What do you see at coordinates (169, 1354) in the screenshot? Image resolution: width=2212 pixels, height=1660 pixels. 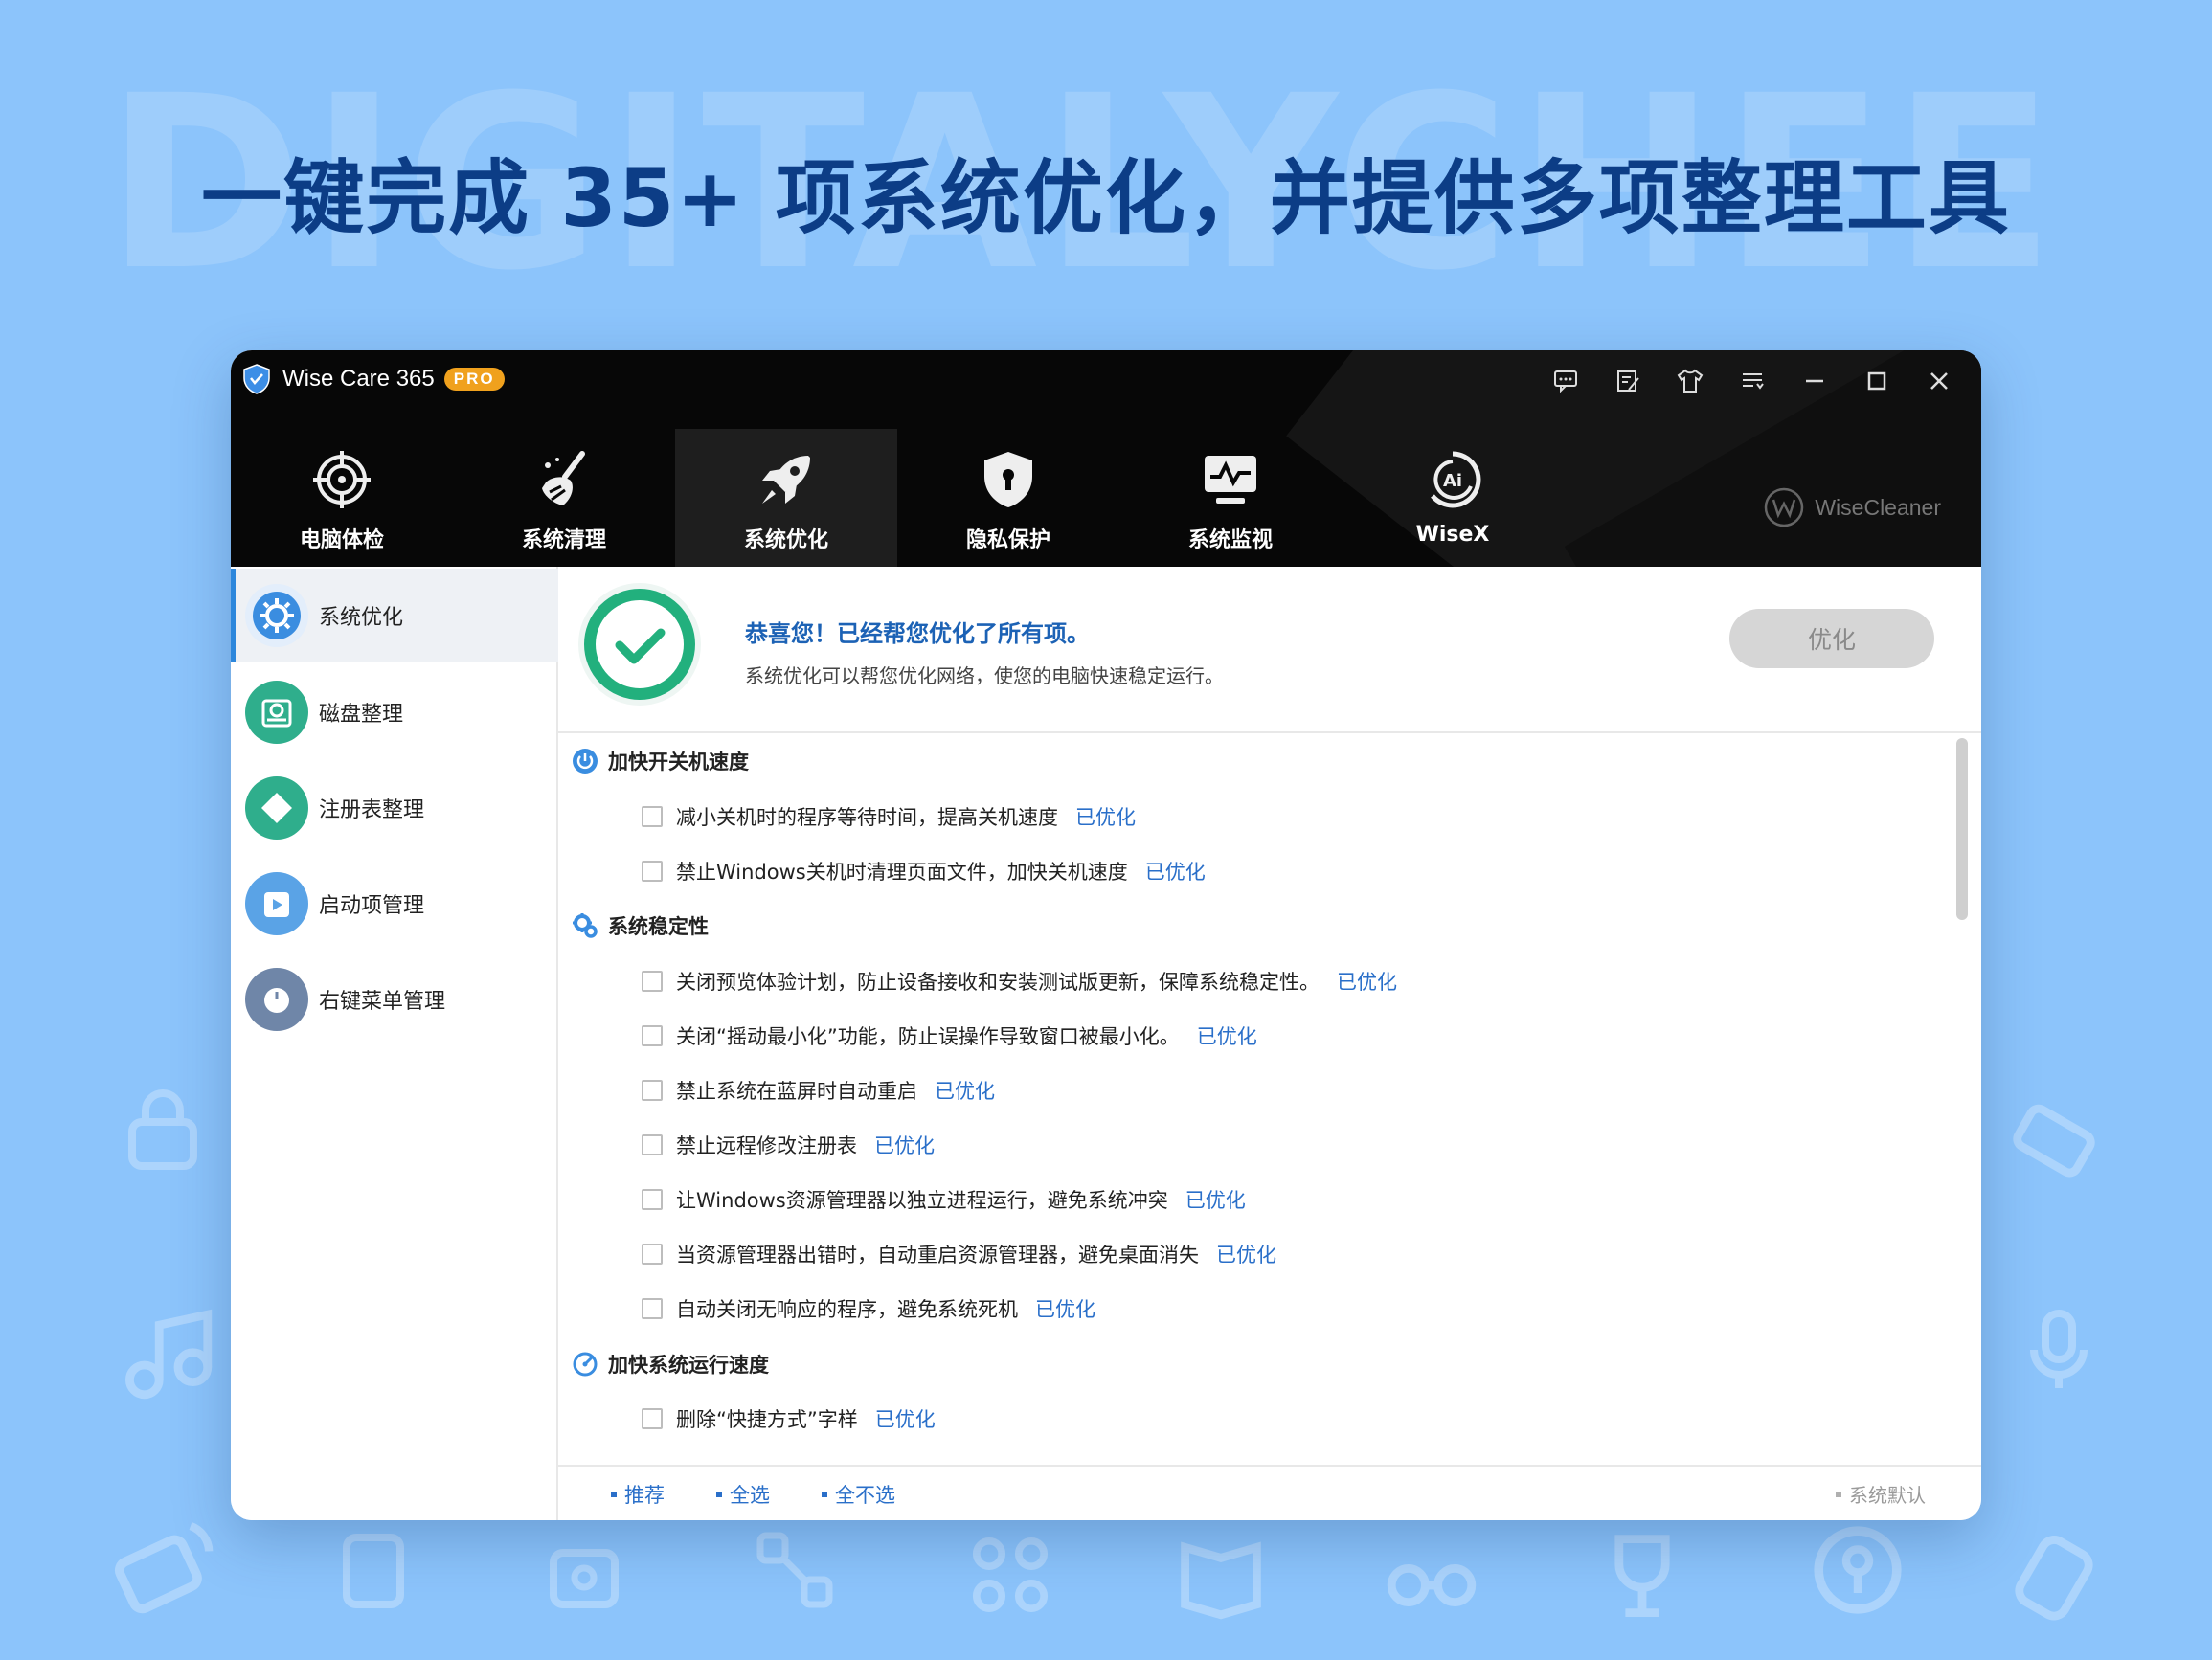 I see `music-deco-icon` at bounding box center [169, 1354].